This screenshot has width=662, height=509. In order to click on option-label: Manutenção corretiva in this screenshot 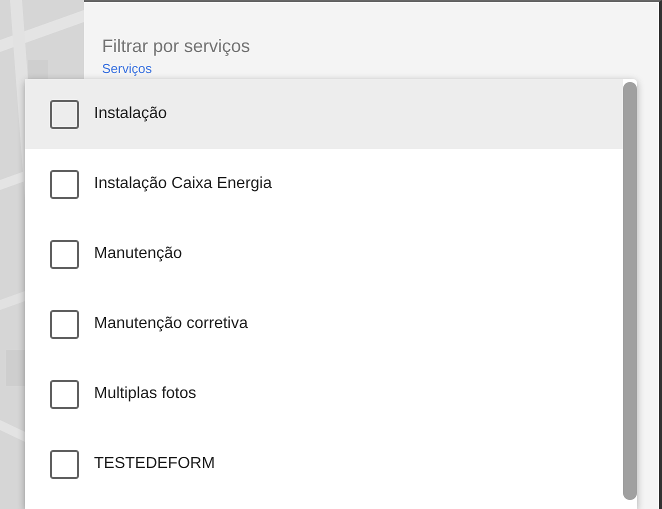, I will do `click(171, 324)`.